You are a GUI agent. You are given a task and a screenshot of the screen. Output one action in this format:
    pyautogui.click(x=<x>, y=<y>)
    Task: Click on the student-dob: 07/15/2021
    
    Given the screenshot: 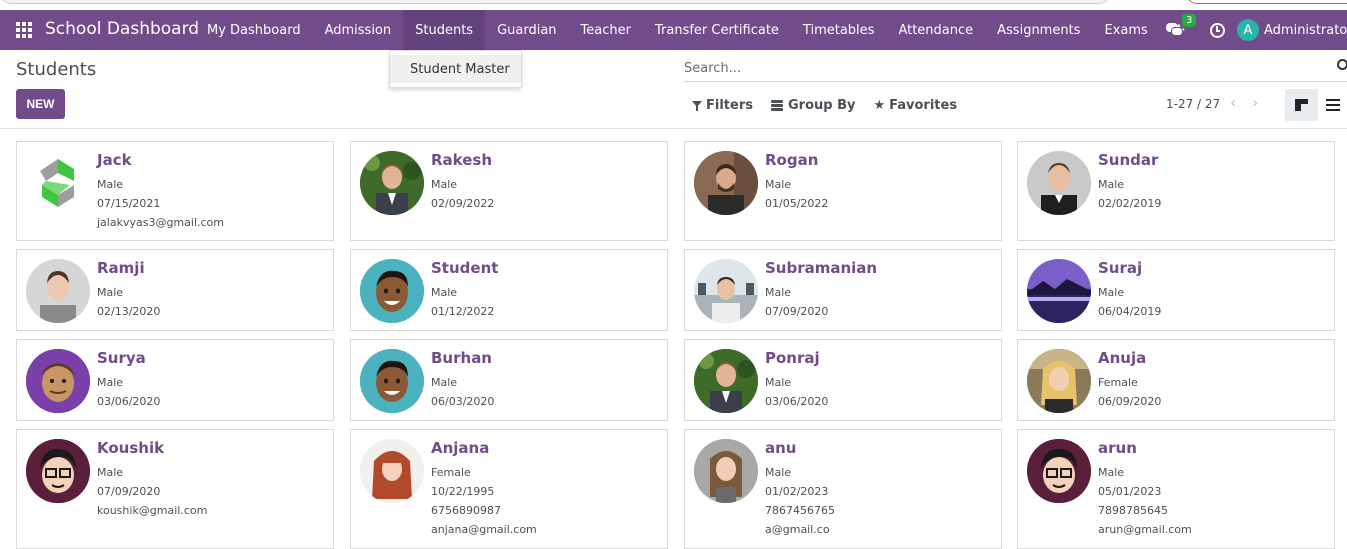 What is the action you would take?
    pyautogui.click(x=129, y=203)
    